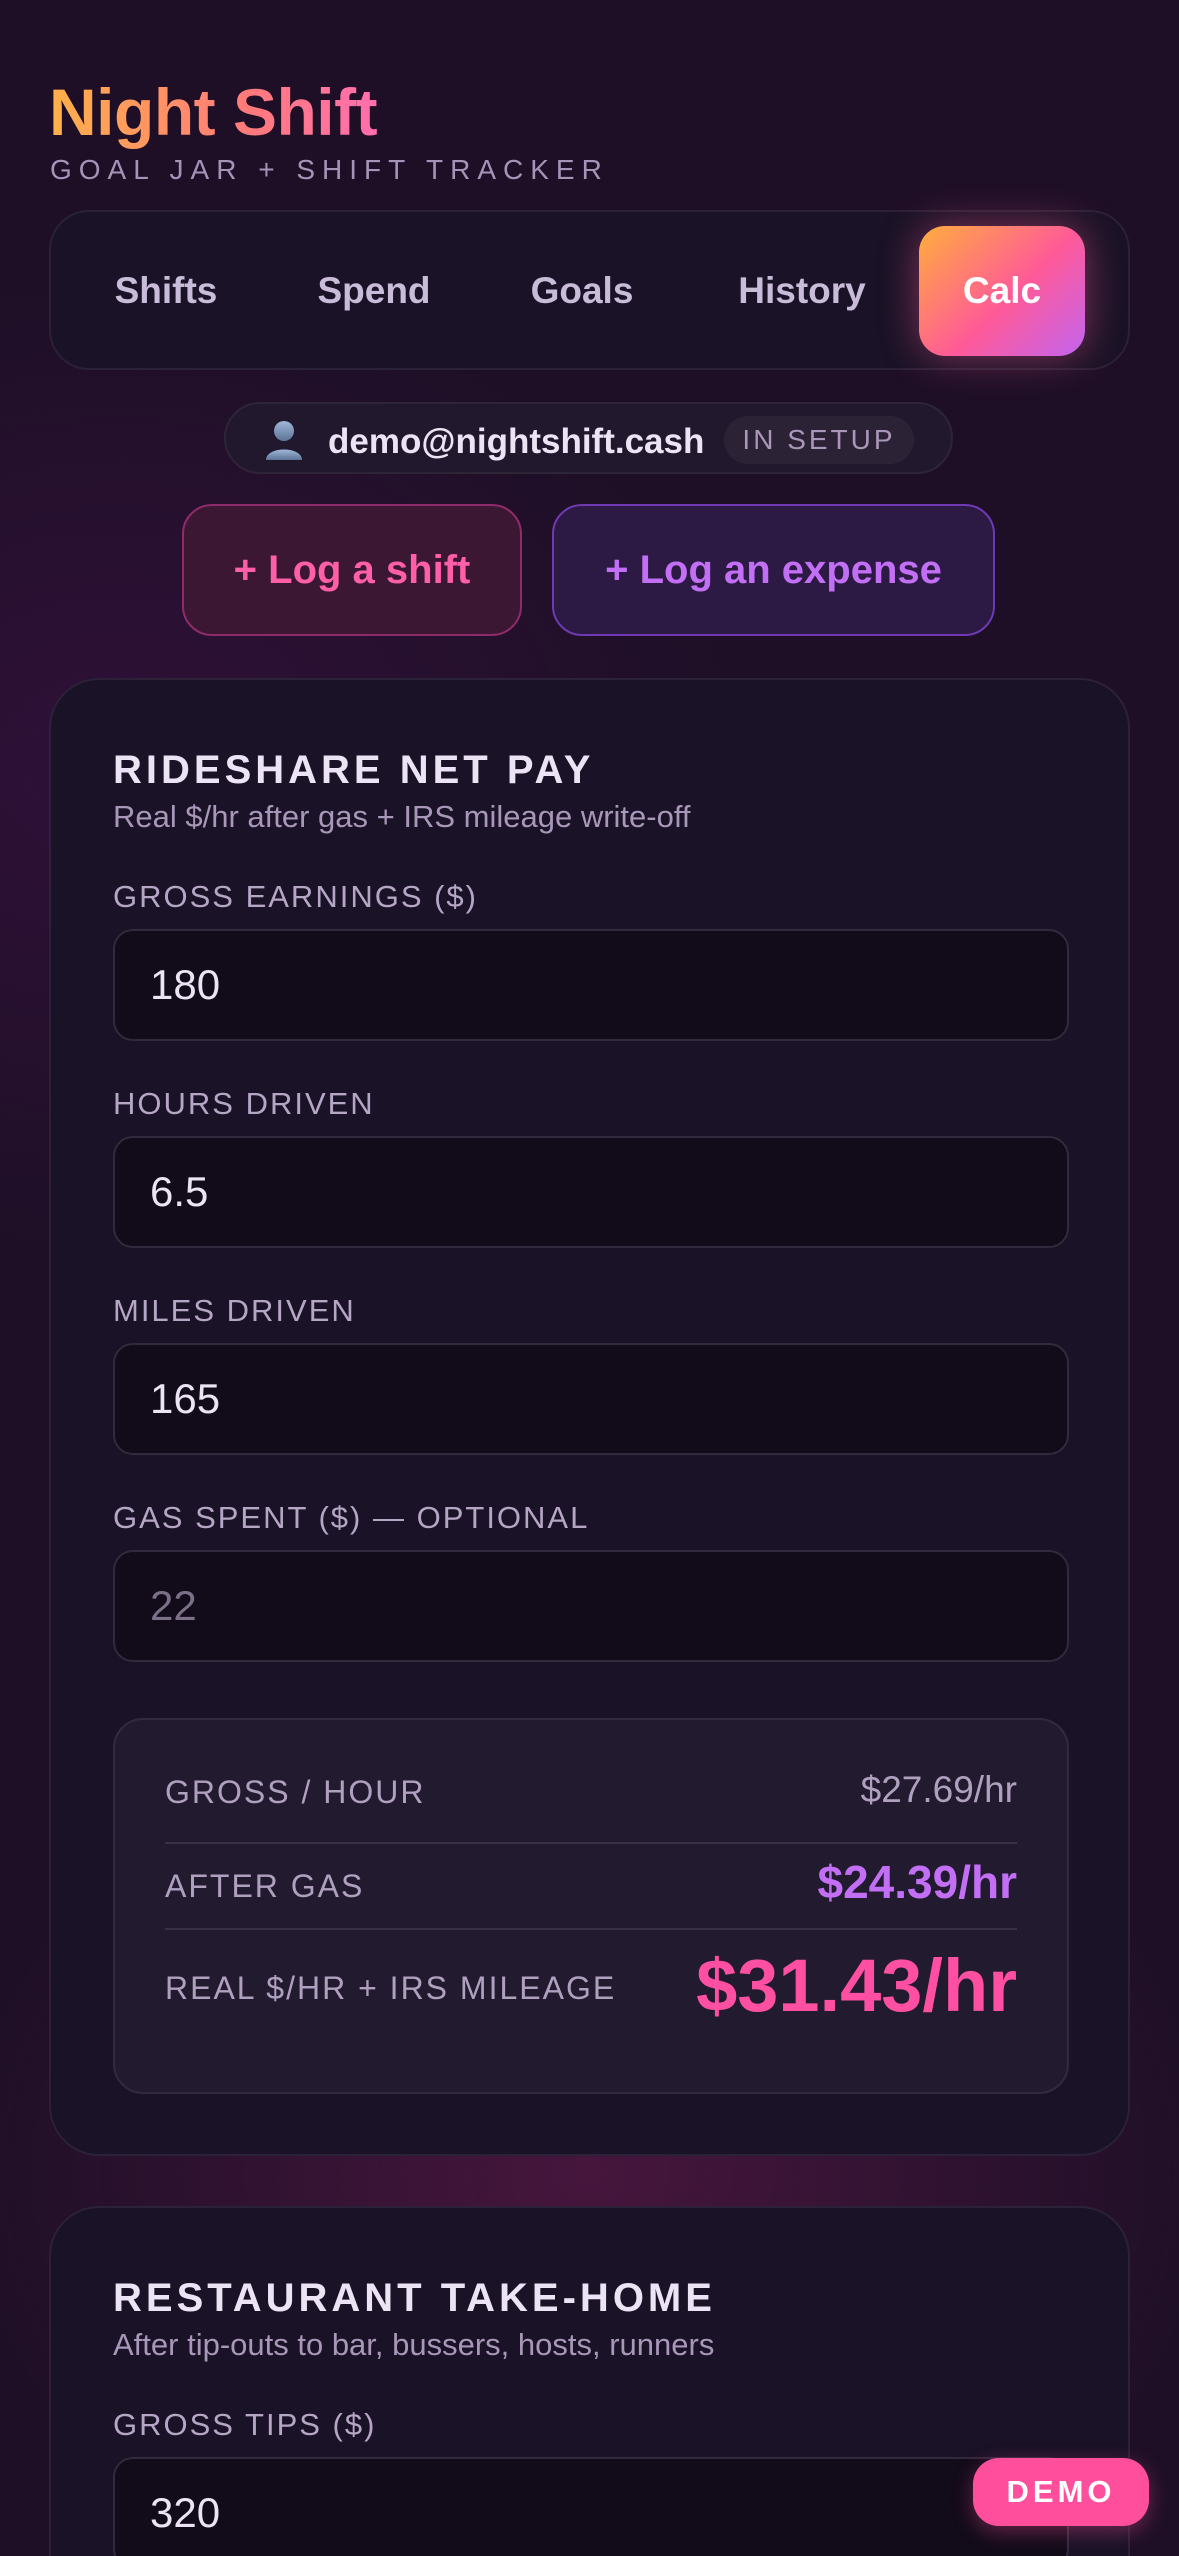  I want to click on gross-earnings-label: GROSS EARNINGS ($), so click(295, 896).